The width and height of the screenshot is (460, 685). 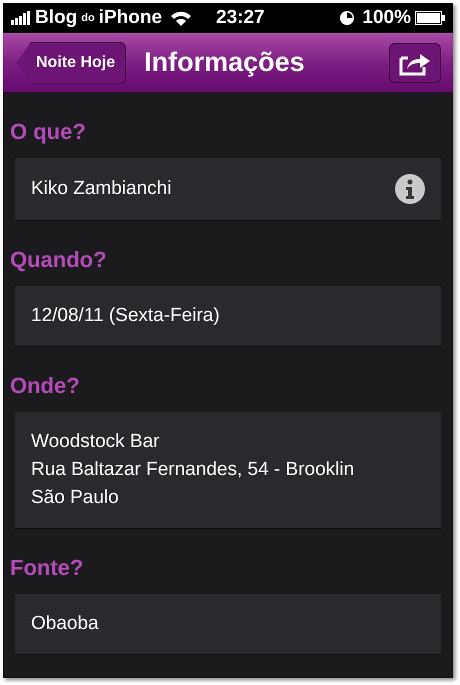 I want to click on carrier-name: do, so click(x=88, y=18).